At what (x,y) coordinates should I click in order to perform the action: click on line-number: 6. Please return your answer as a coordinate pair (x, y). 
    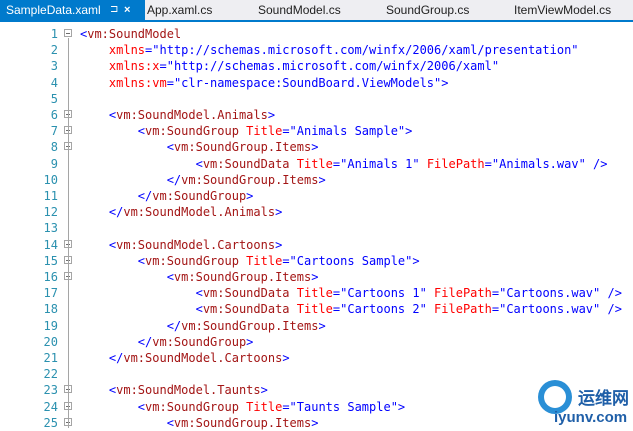
    Looking at the image, I should click on (54, 115).